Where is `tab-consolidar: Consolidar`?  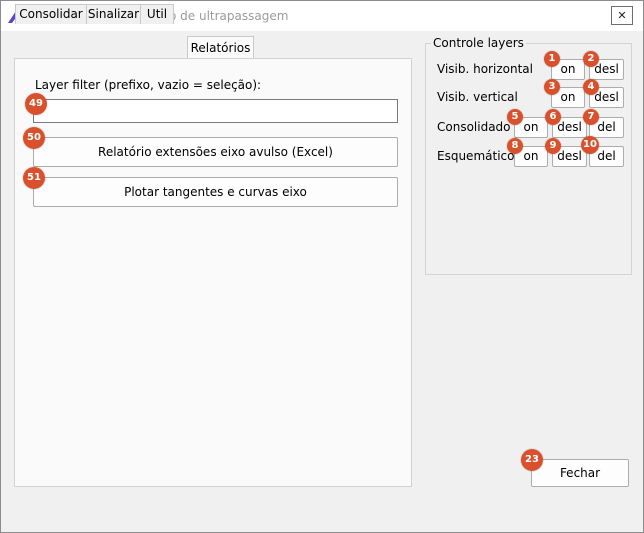
tab-consolidar: Consolidar is located at coordinates (51, 14).